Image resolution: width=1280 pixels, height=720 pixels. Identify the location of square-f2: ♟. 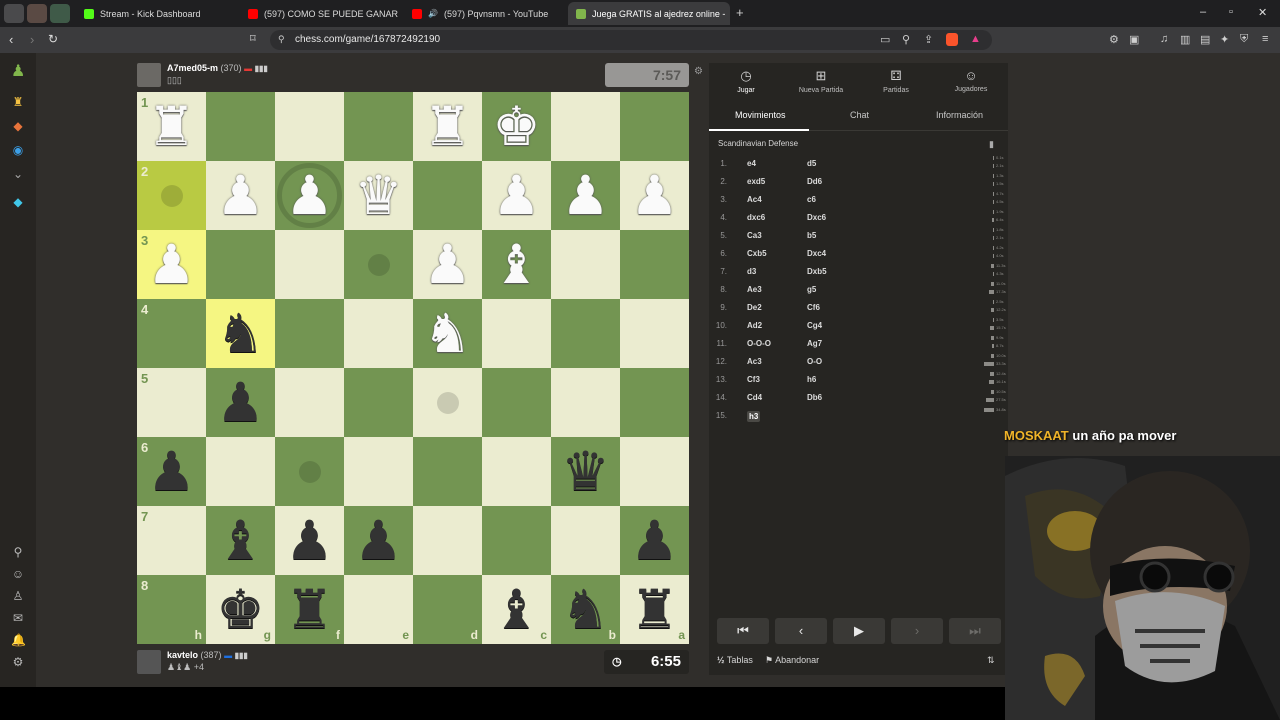
(309, 195).